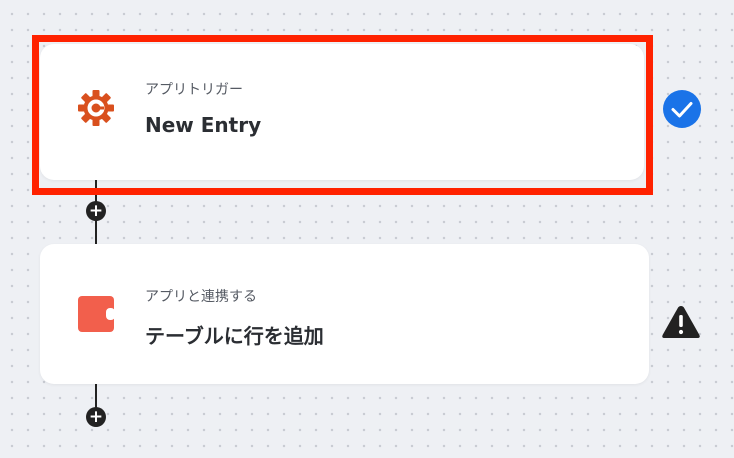  Describe the element at coordinates (682, 109) in the screenshot. I see `check-circle-icon` at that location.